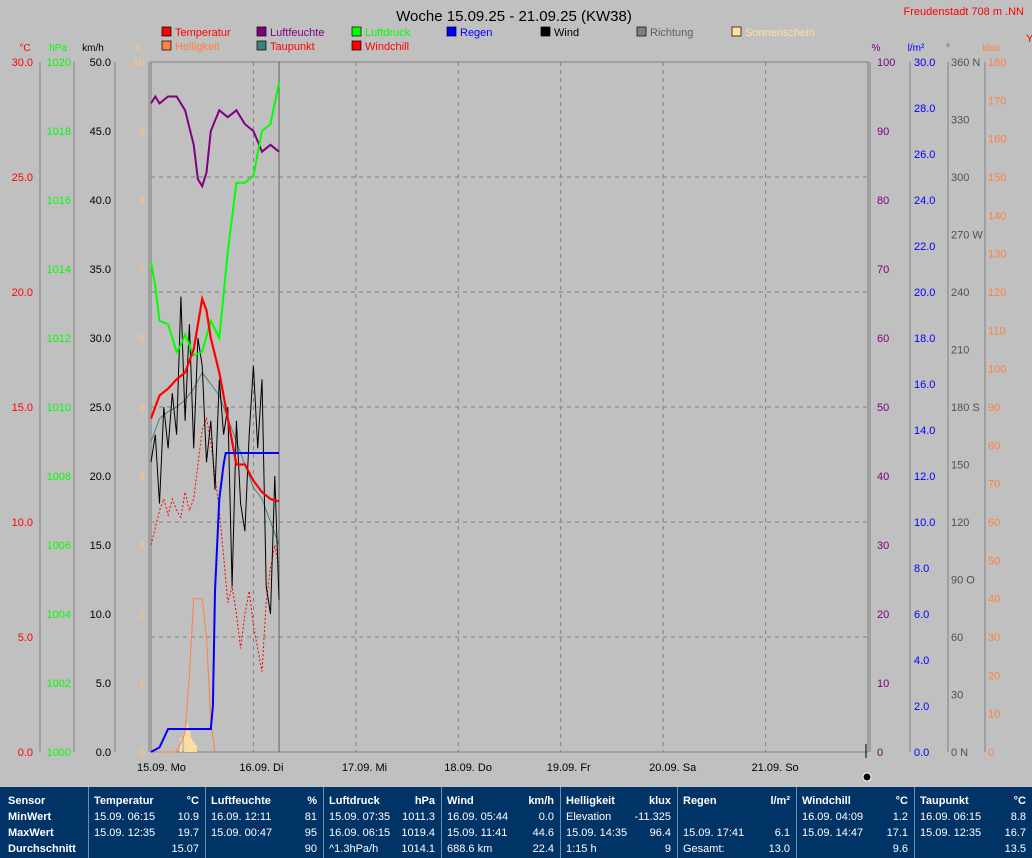 This screenshot has width=1032, height=858. Describe the element at coordinates (103, 684) in the screenshot. I see `axis-tick-wind: 5.0` at that location.